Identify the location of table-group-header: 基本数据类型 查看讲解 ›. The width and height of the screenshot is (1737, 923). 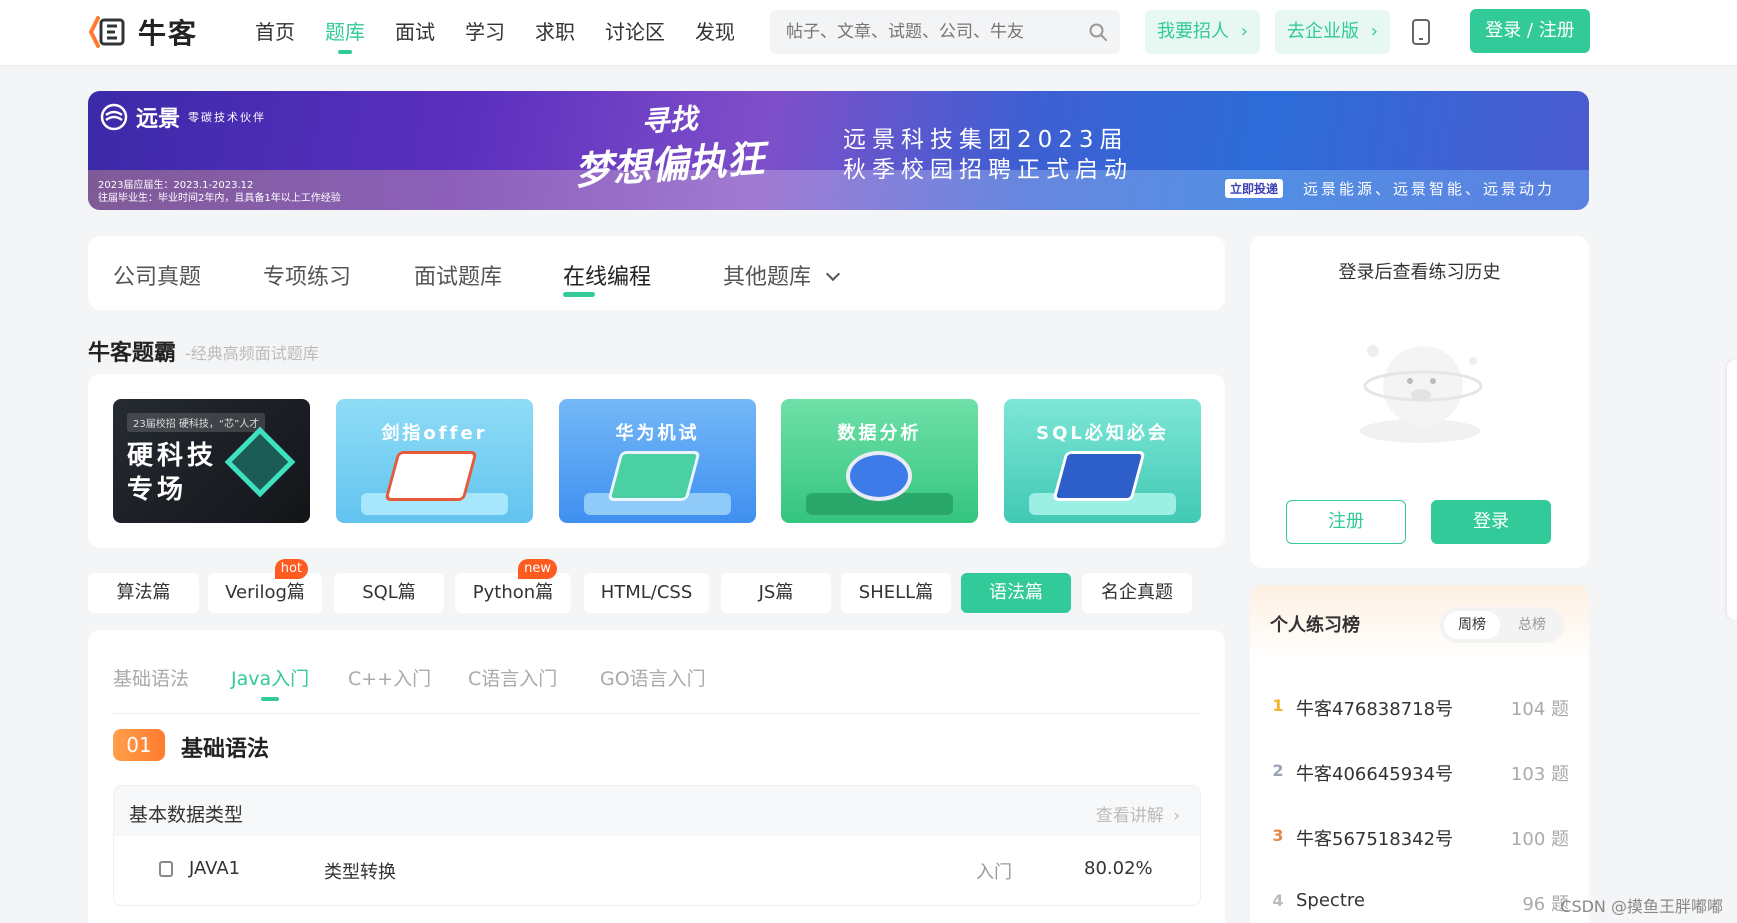
(657, 811).